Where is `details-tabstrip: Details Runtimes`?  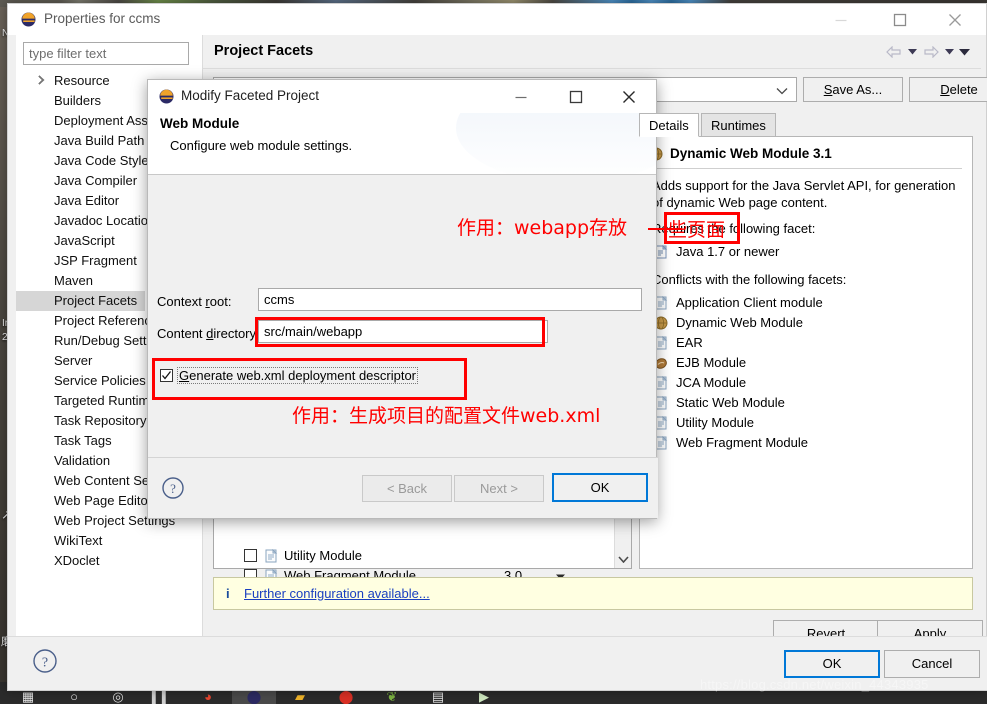 details-tabstrip: Details Runtimes is located at coordinates (806, 125).